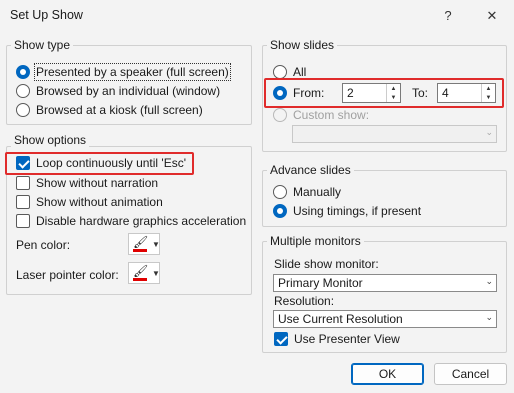 This screenshot has height=393, width=514. I want to click on radio-disabled-icon, so click(280, 115).